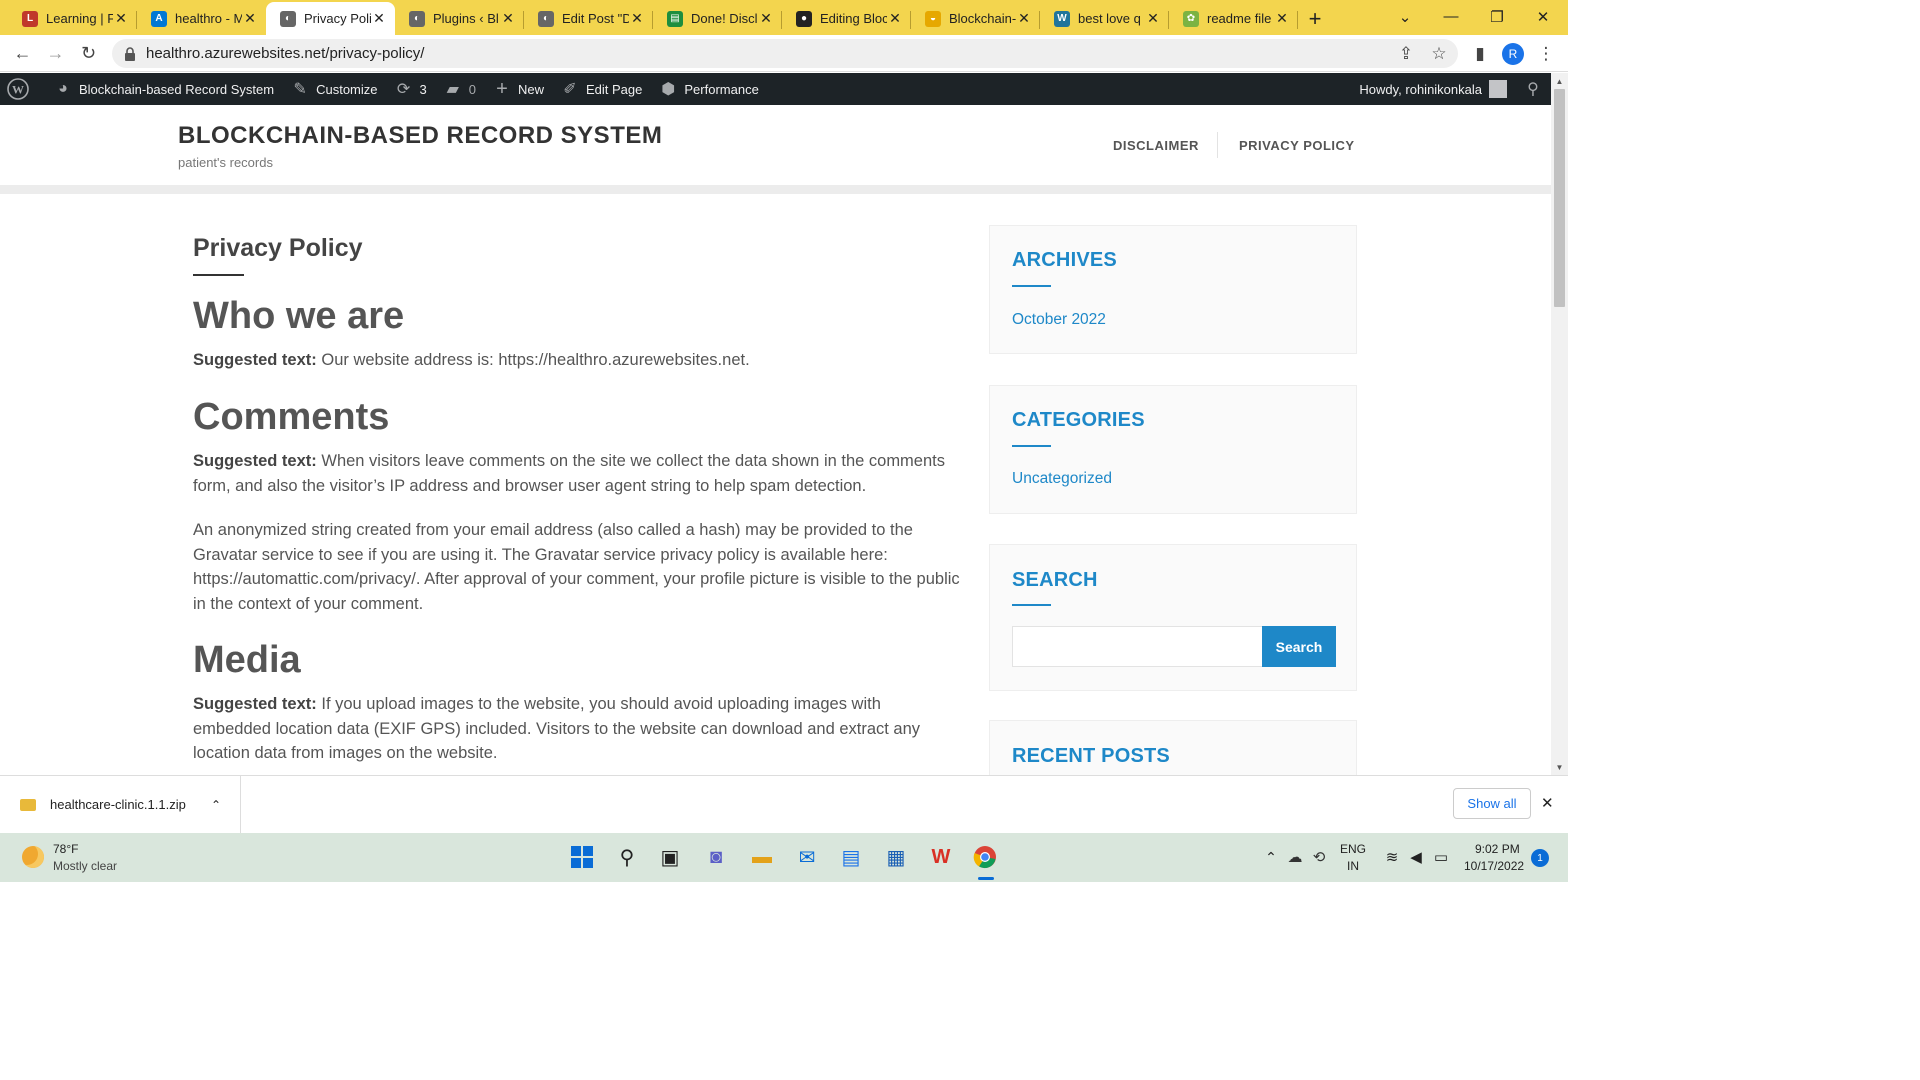  I want to click on close-window-icon: ✕, so click(1543, 16).